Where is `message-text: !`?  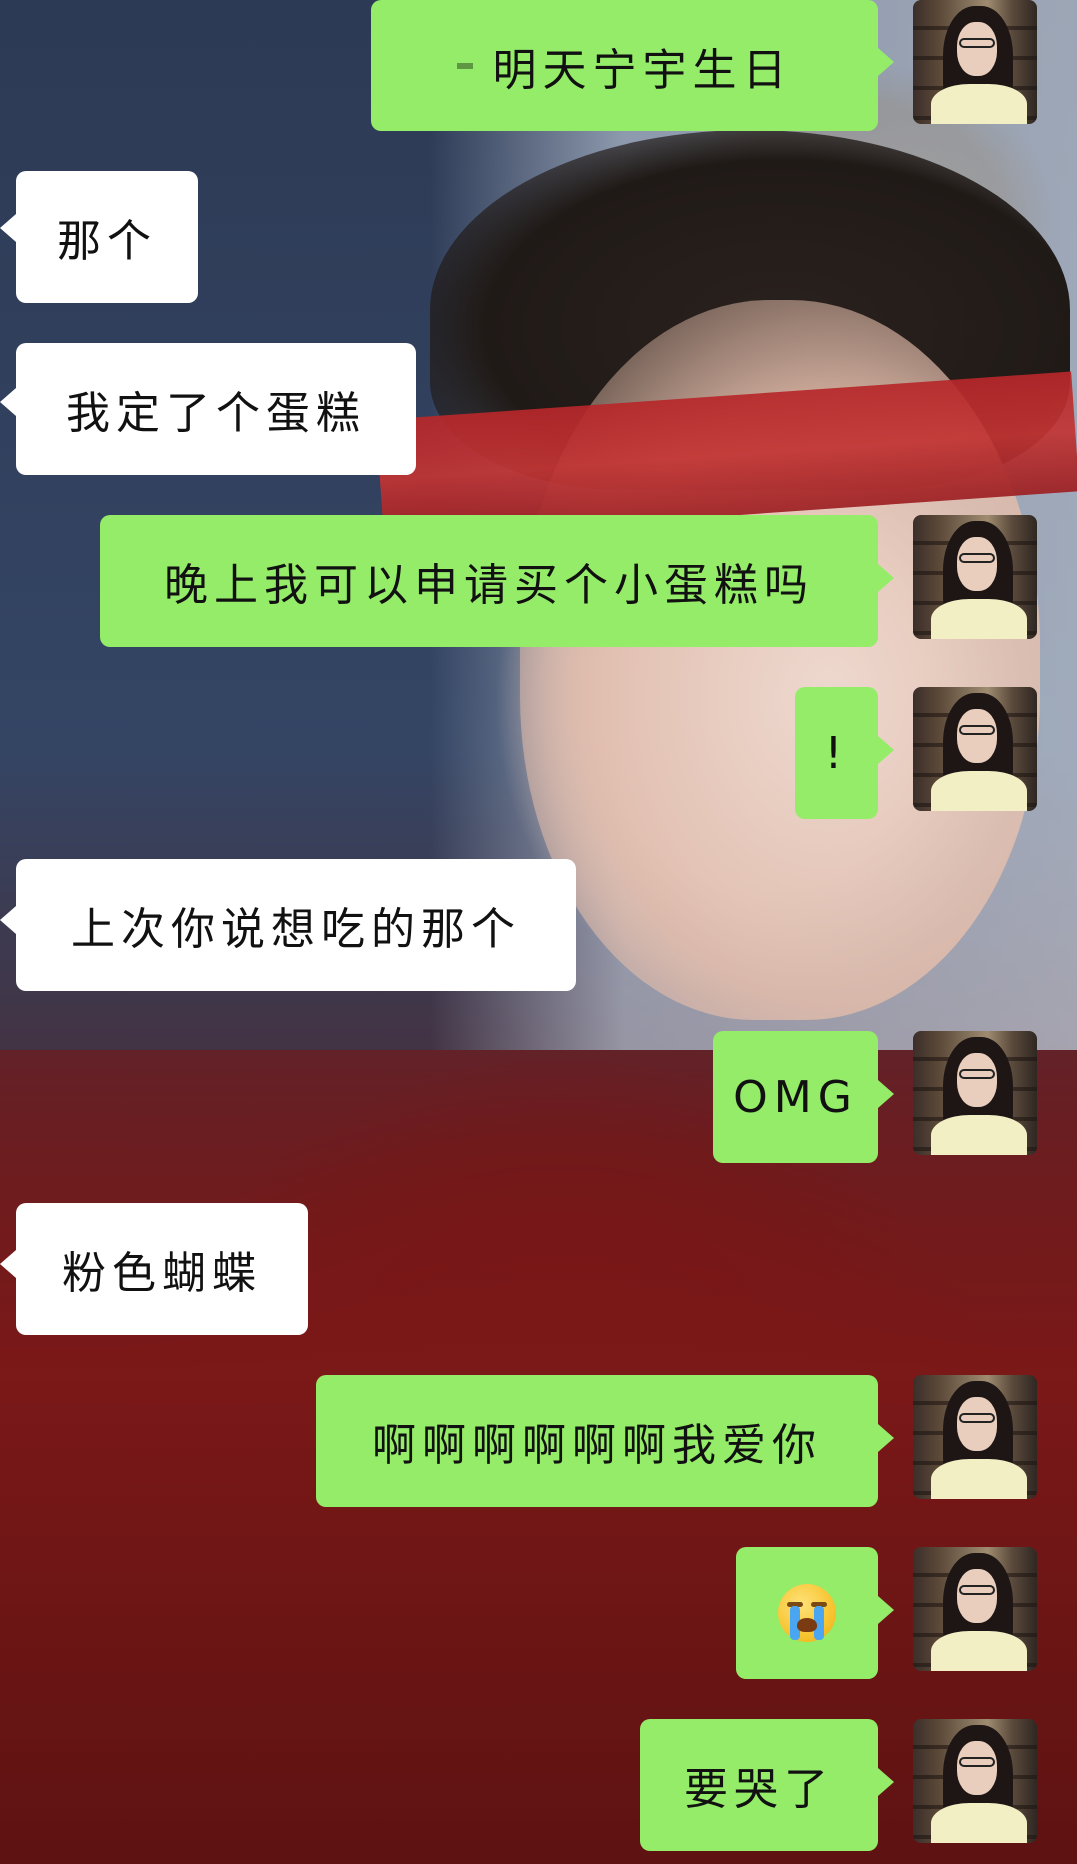
message-text: ! is located at coordinates (836, 753).